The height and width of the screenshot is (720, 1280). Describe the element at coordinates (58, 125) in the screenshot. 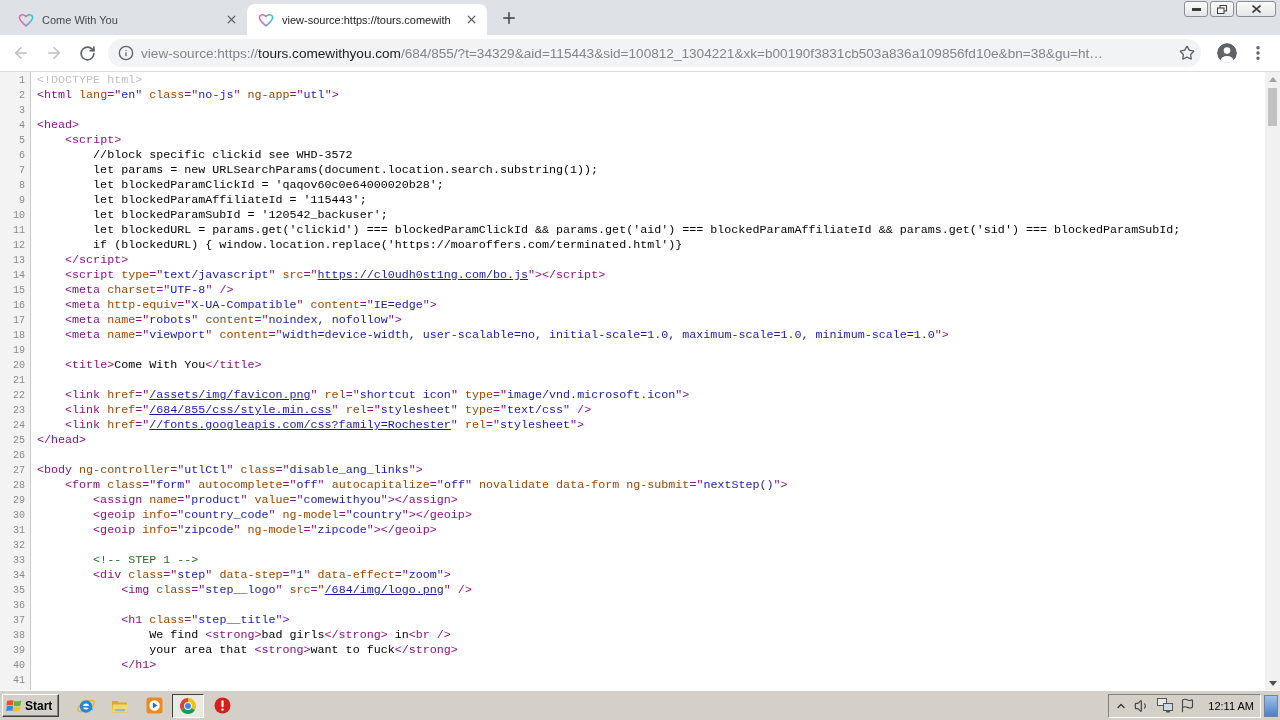

I see `code-line: <head>` at that location.